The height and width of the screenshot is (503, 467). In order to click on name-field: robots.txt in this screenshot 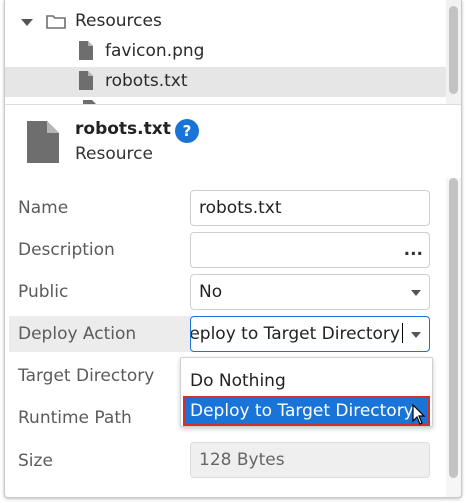, I will do `click(310, 208)`.